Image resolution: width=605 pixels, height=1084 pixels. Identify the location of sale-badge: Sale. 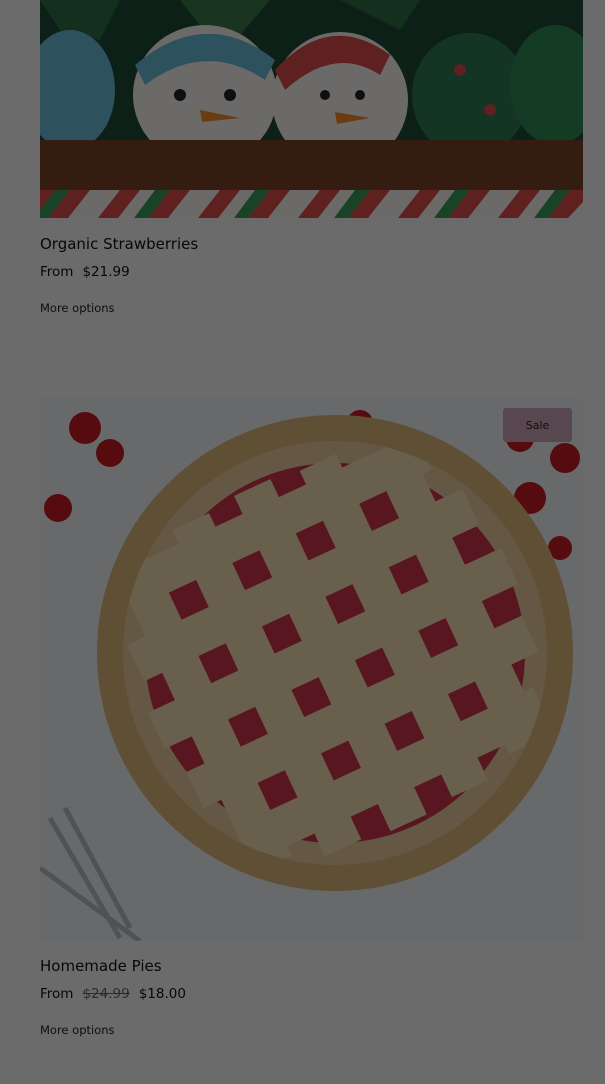
(537, 425).